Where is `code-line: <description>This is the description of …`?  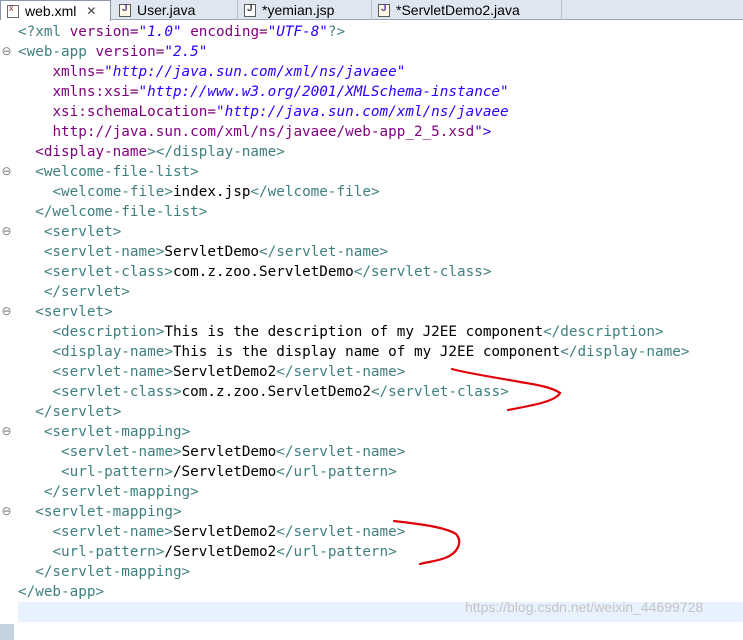
code-line: <description>This is the description of … is located at coordinates (380, 332).